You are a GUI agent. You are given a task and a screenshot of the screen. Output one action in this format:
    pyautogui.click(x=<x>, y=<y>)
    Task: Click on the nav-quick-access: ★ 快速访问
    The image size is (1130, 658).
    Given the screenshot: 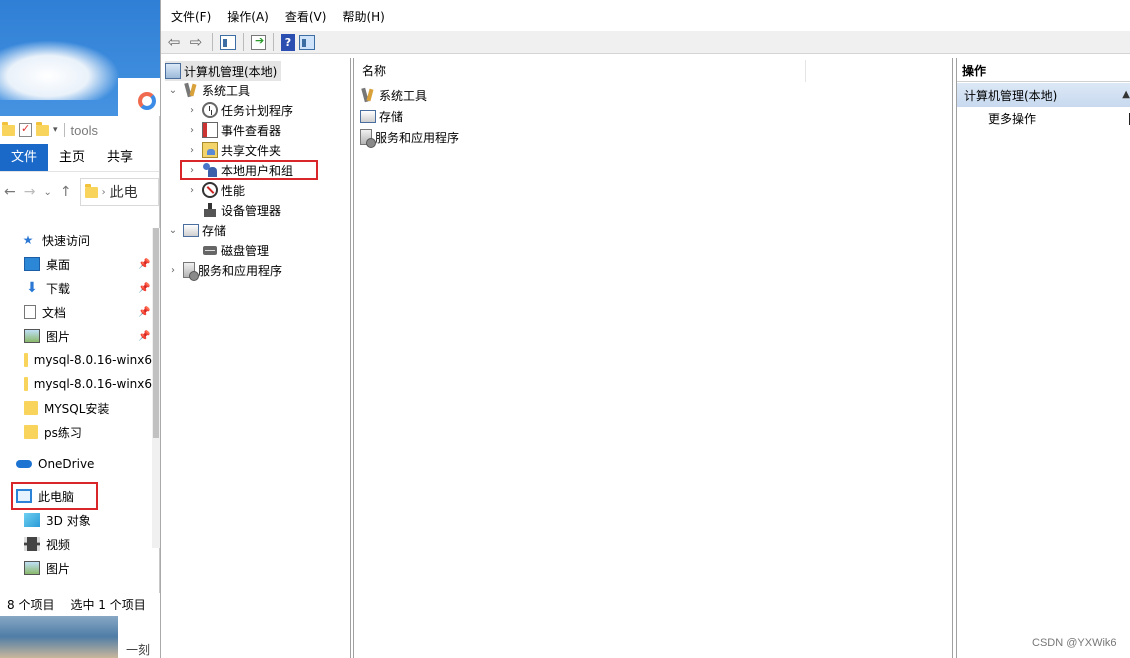 What is the action you would take?
    pyautogui.click(x=76, y=240)
    